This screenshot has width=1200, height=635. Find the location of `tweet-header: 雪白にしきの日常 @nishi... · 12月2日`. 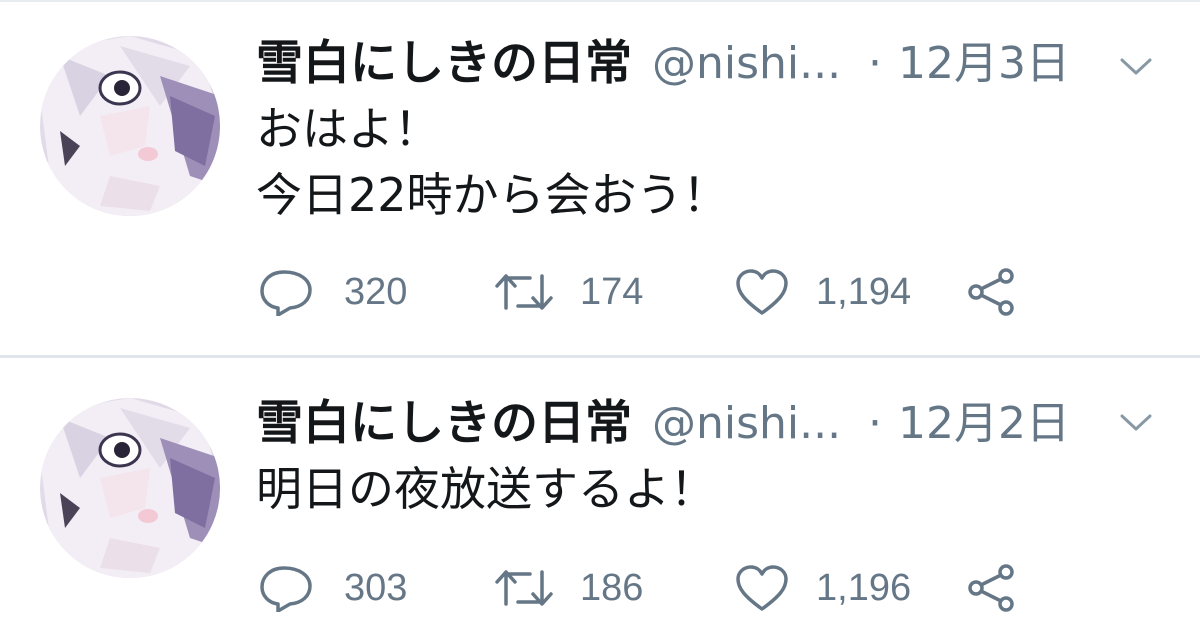

tweet-header: 雪白にしきの日常 @nishi... · 12月2日 is located at coordinates (706, 424).